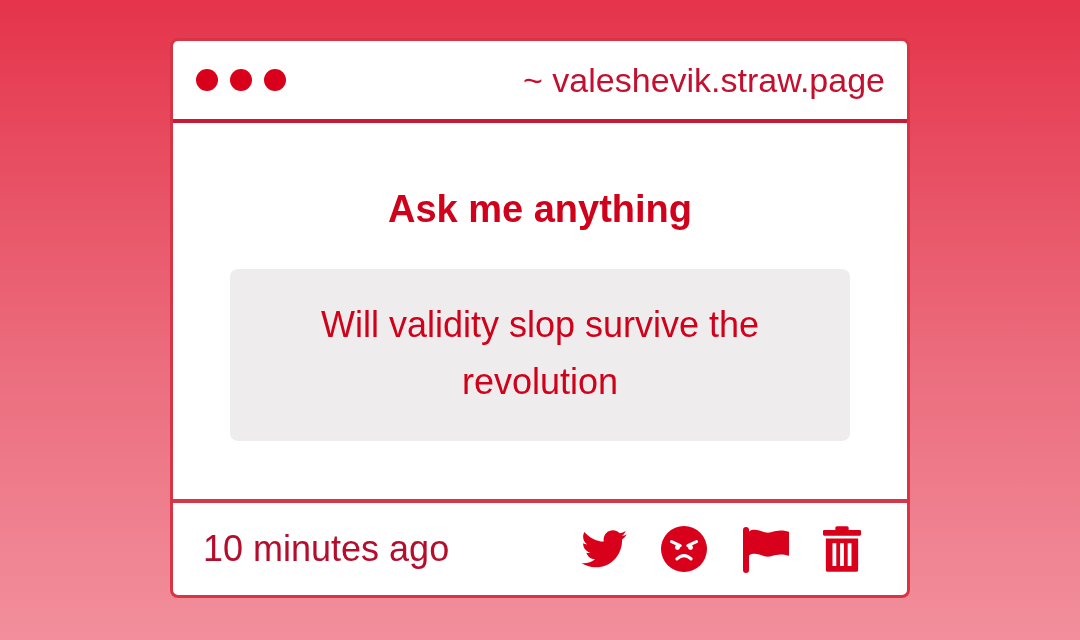 This screenshot has height=640, width=1080. Describe the element at coordinates (540, 353) in the screenshot. I see `question-text: Will validity slop survive the revolution` at that location.